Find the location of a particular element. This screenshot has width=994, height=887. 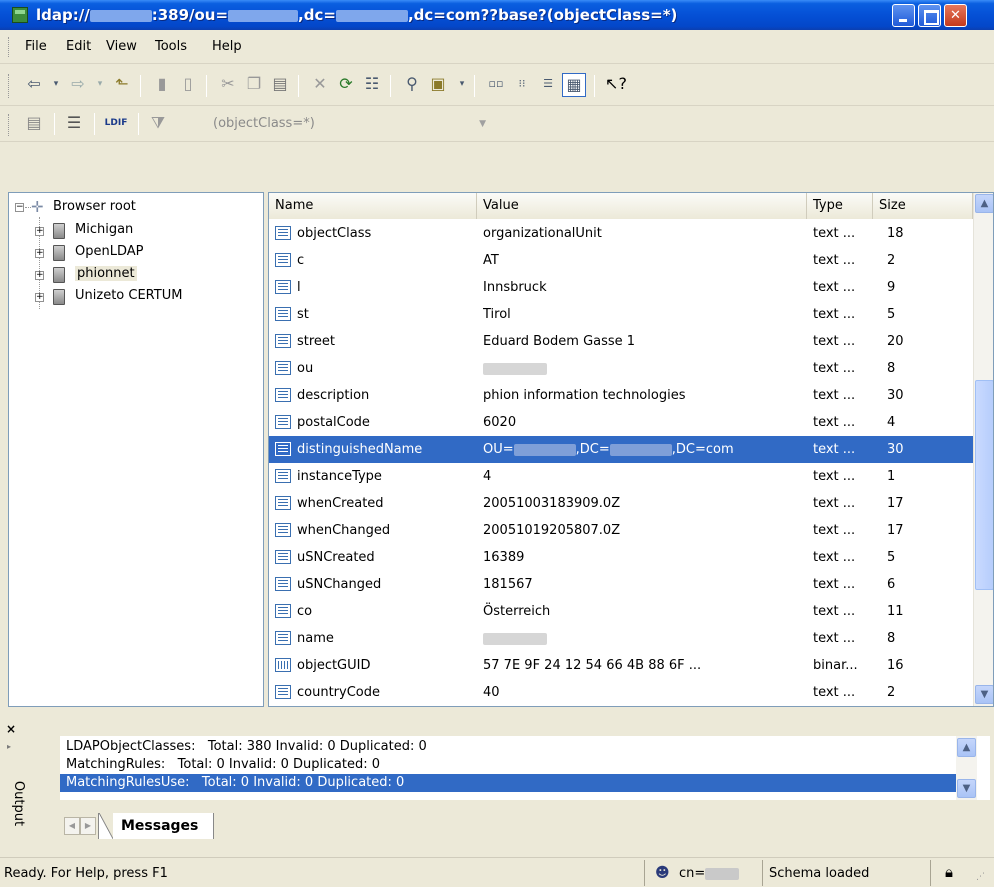

table-row: uSNCreated 16389 text ... 5 is located at coordinates (621, 557).